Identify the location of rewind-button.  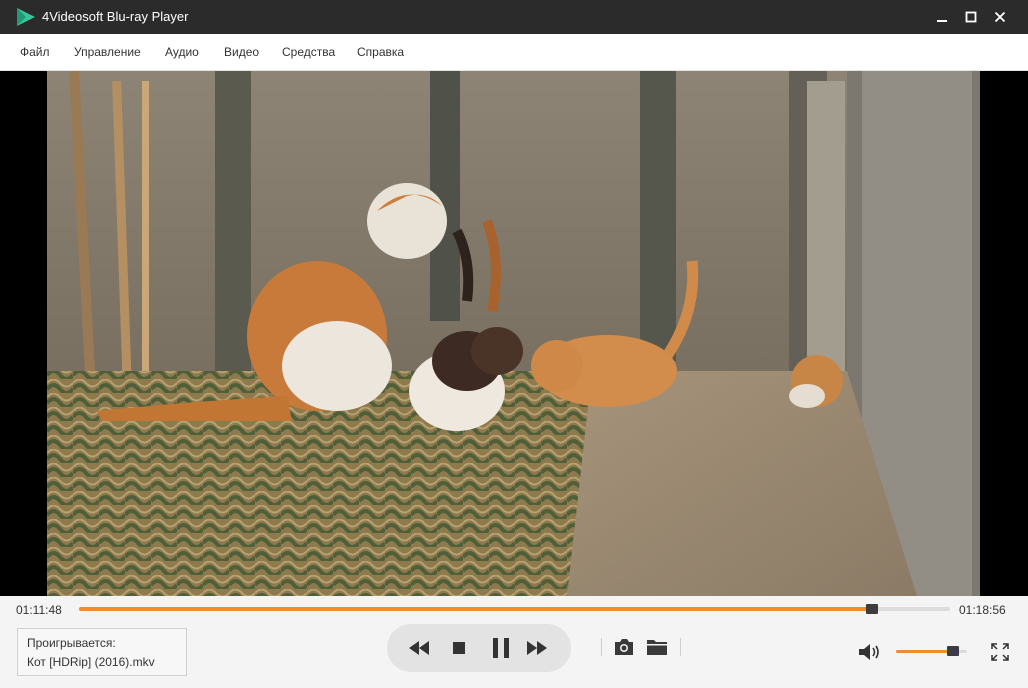
(419, 648).